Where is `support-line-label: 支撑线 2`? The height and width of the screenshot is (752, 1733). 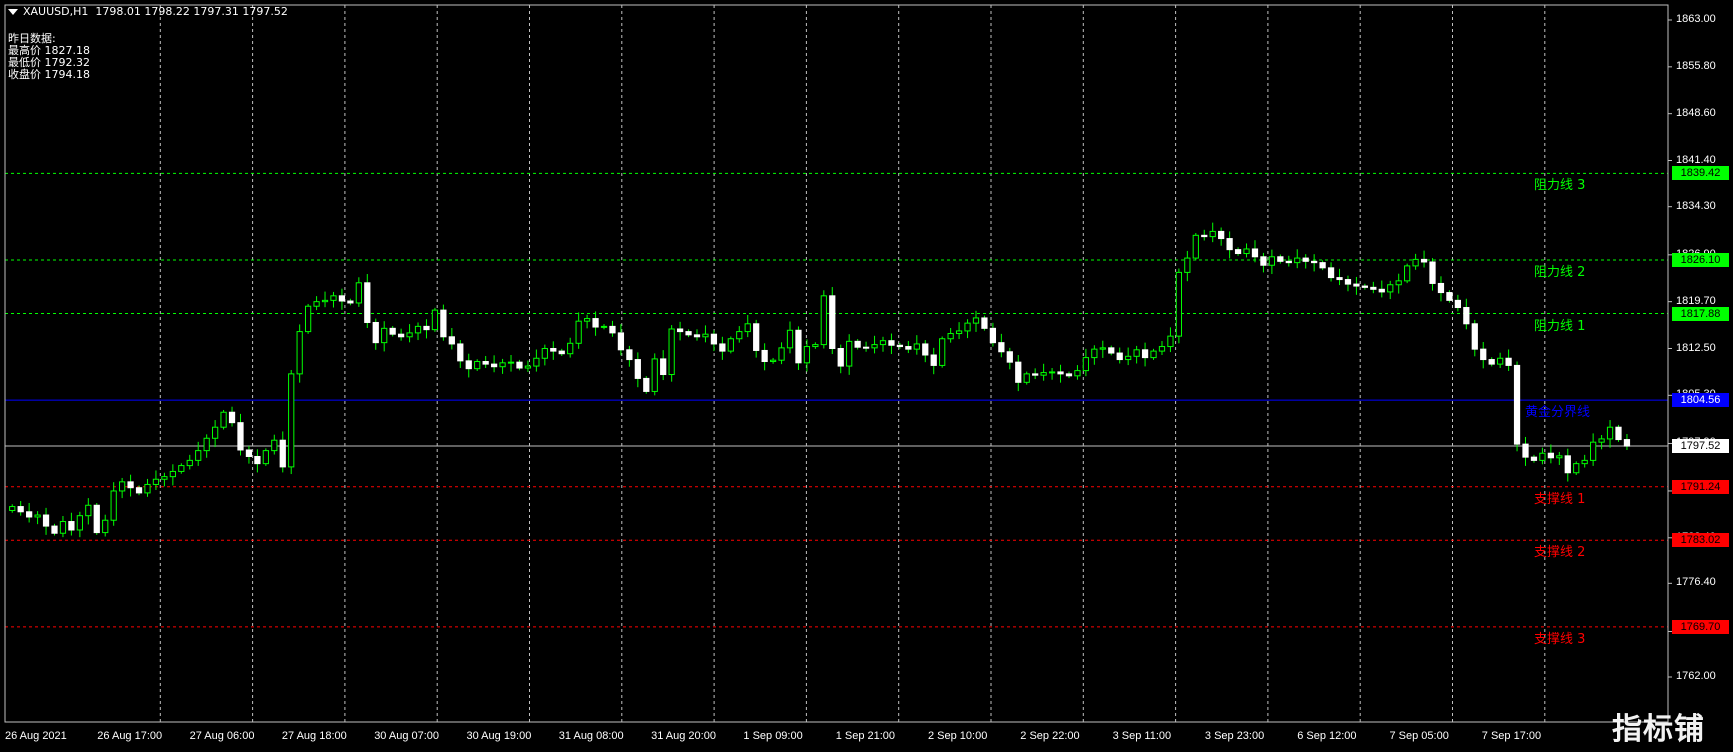 support-line-label: 支撑线 2 is located at coordinates (1560, 553).